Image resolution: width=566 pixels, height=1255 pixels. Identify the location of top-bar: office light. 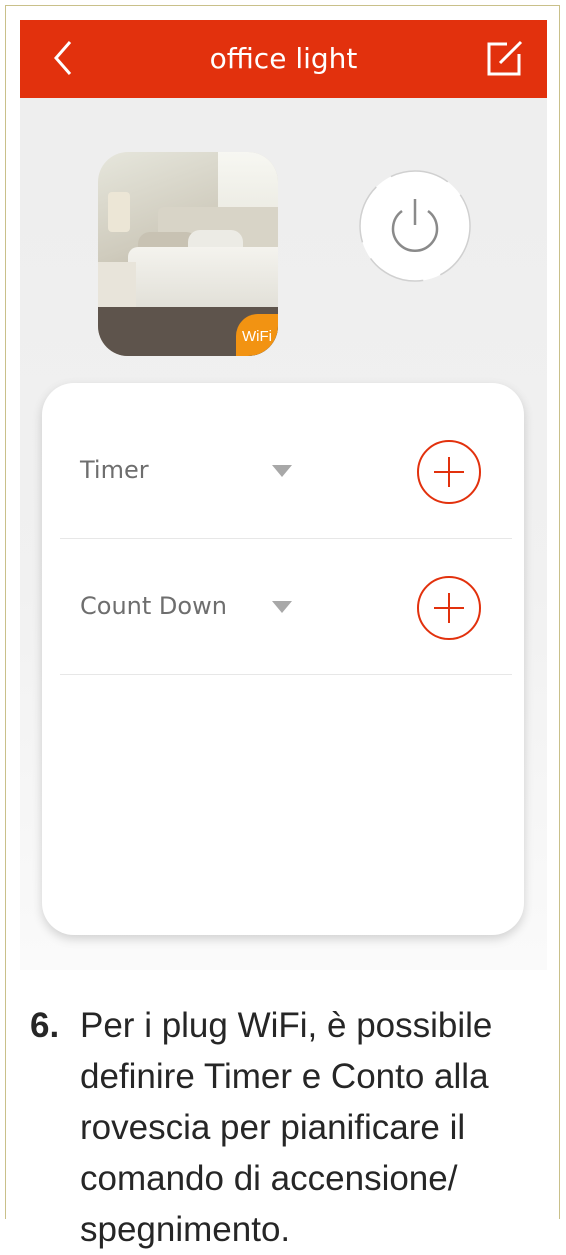
(283, 59).